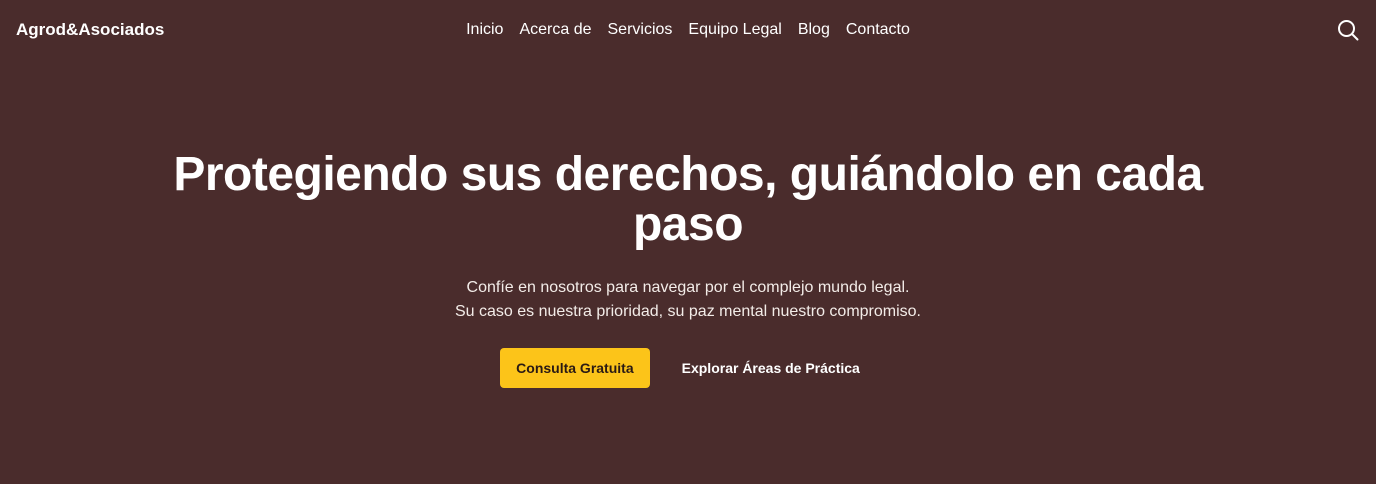  Describe the element at coordinates (734, 30) in the screenshot. I see `nav-item-equipo-legal: Equipo Legal` at that location.